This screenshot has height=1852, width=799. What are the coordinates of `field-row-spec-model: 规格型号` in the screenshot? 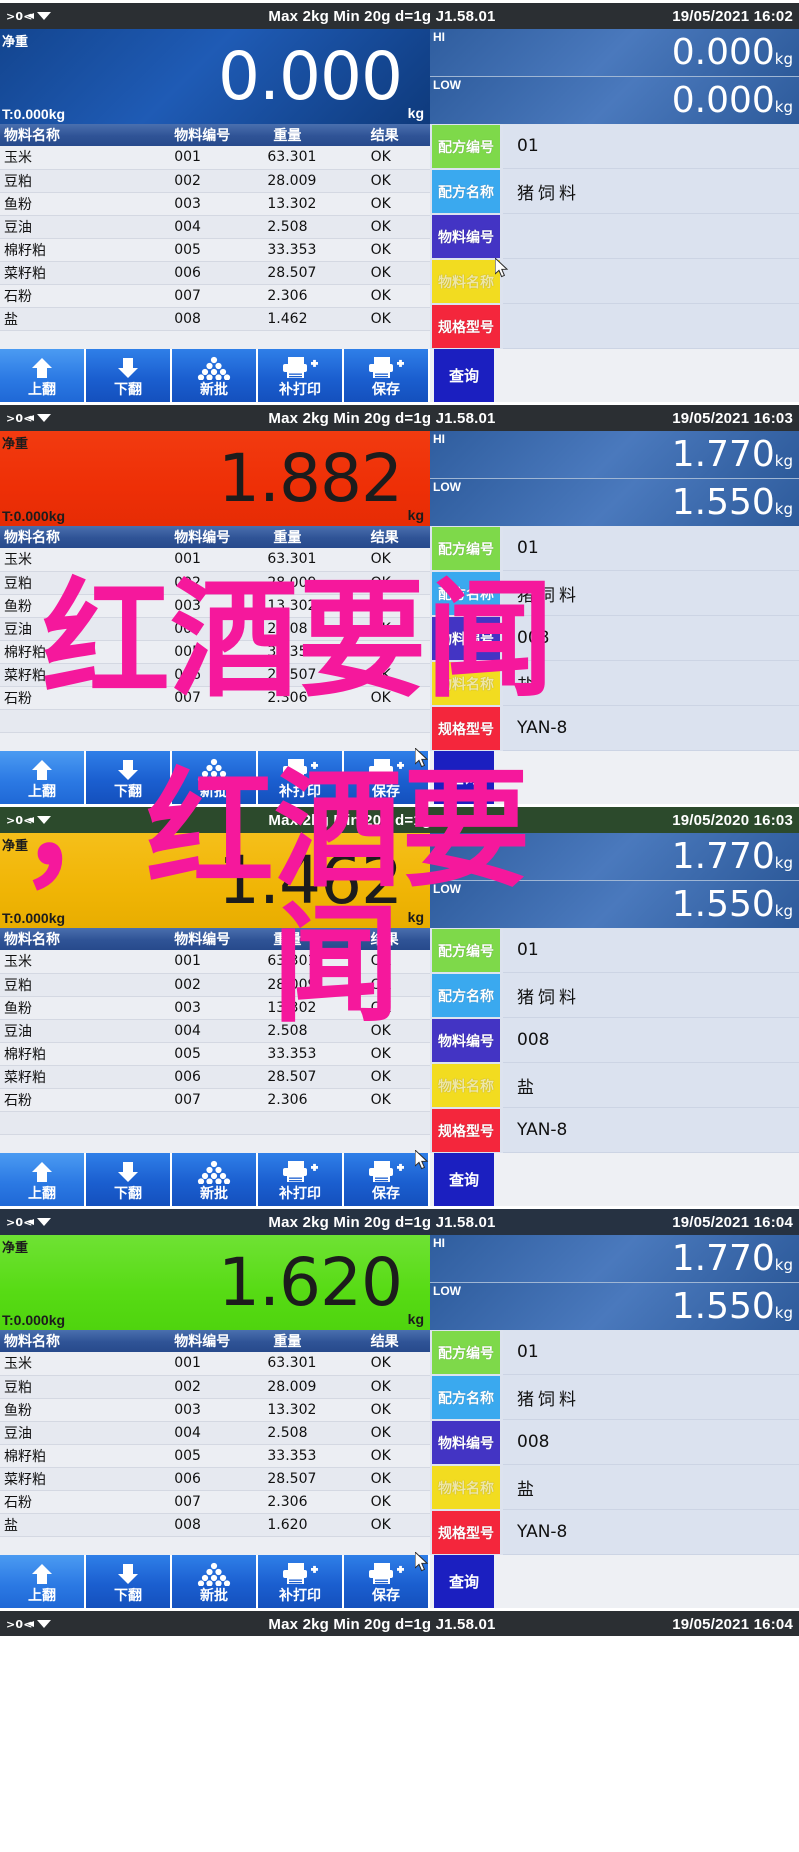 It's located at (614, 326).